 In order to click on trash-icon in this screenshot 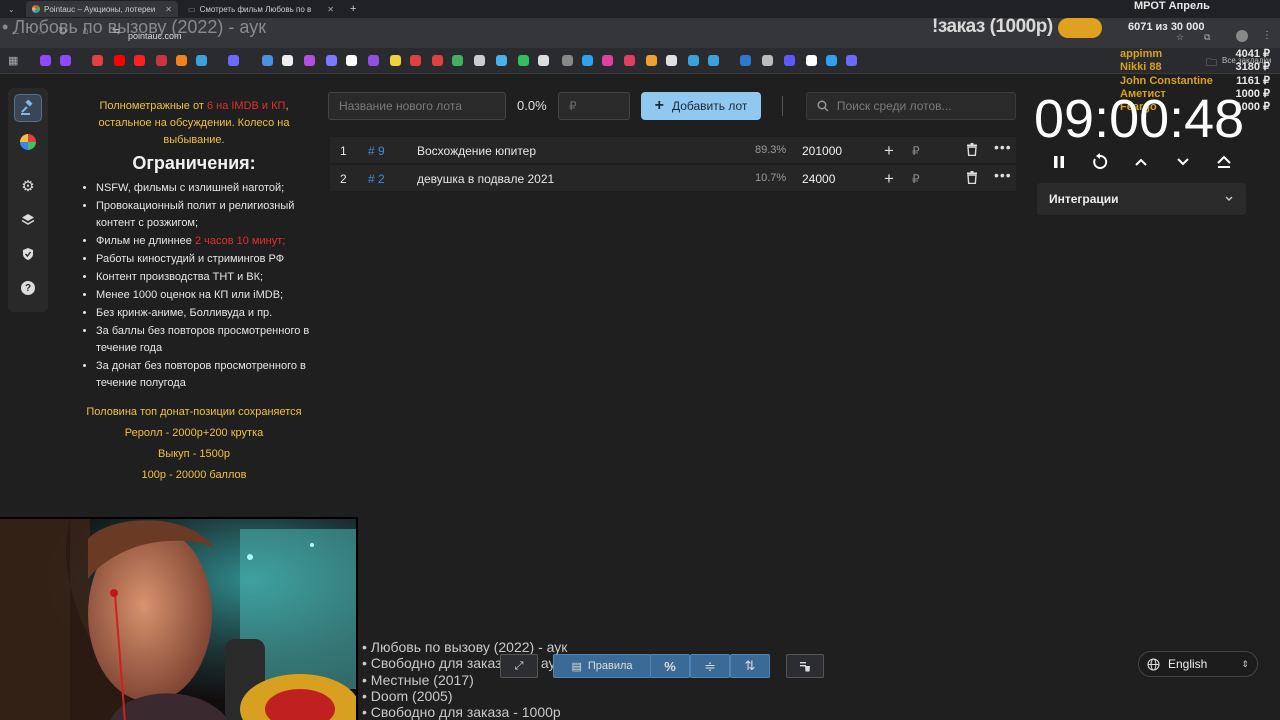, I will do `click(972, 178)`.